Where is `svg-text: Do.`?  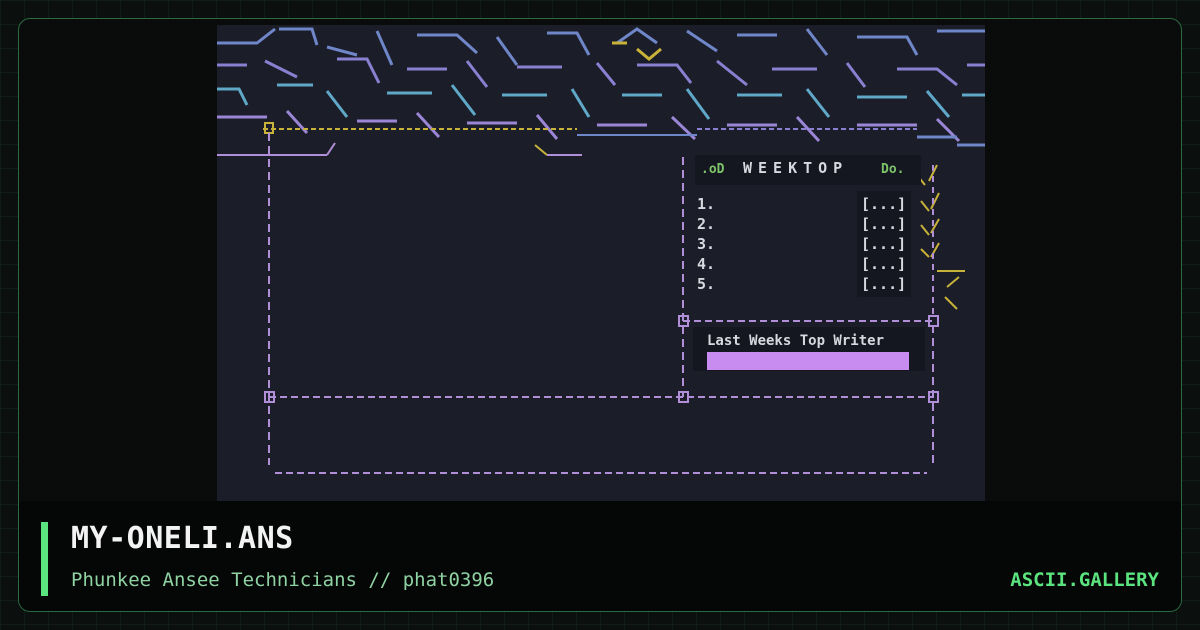
svg-text: Do. is located at coordinates (892, 169).